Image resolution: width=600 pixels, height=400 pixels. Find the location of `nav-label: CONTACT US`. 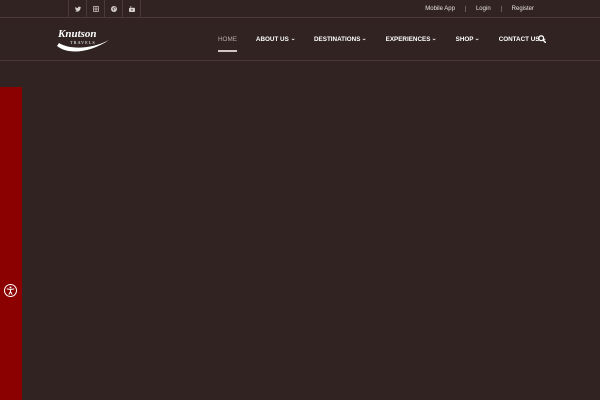

nav-label: CONTACT US is located at coordinates (519, 39).